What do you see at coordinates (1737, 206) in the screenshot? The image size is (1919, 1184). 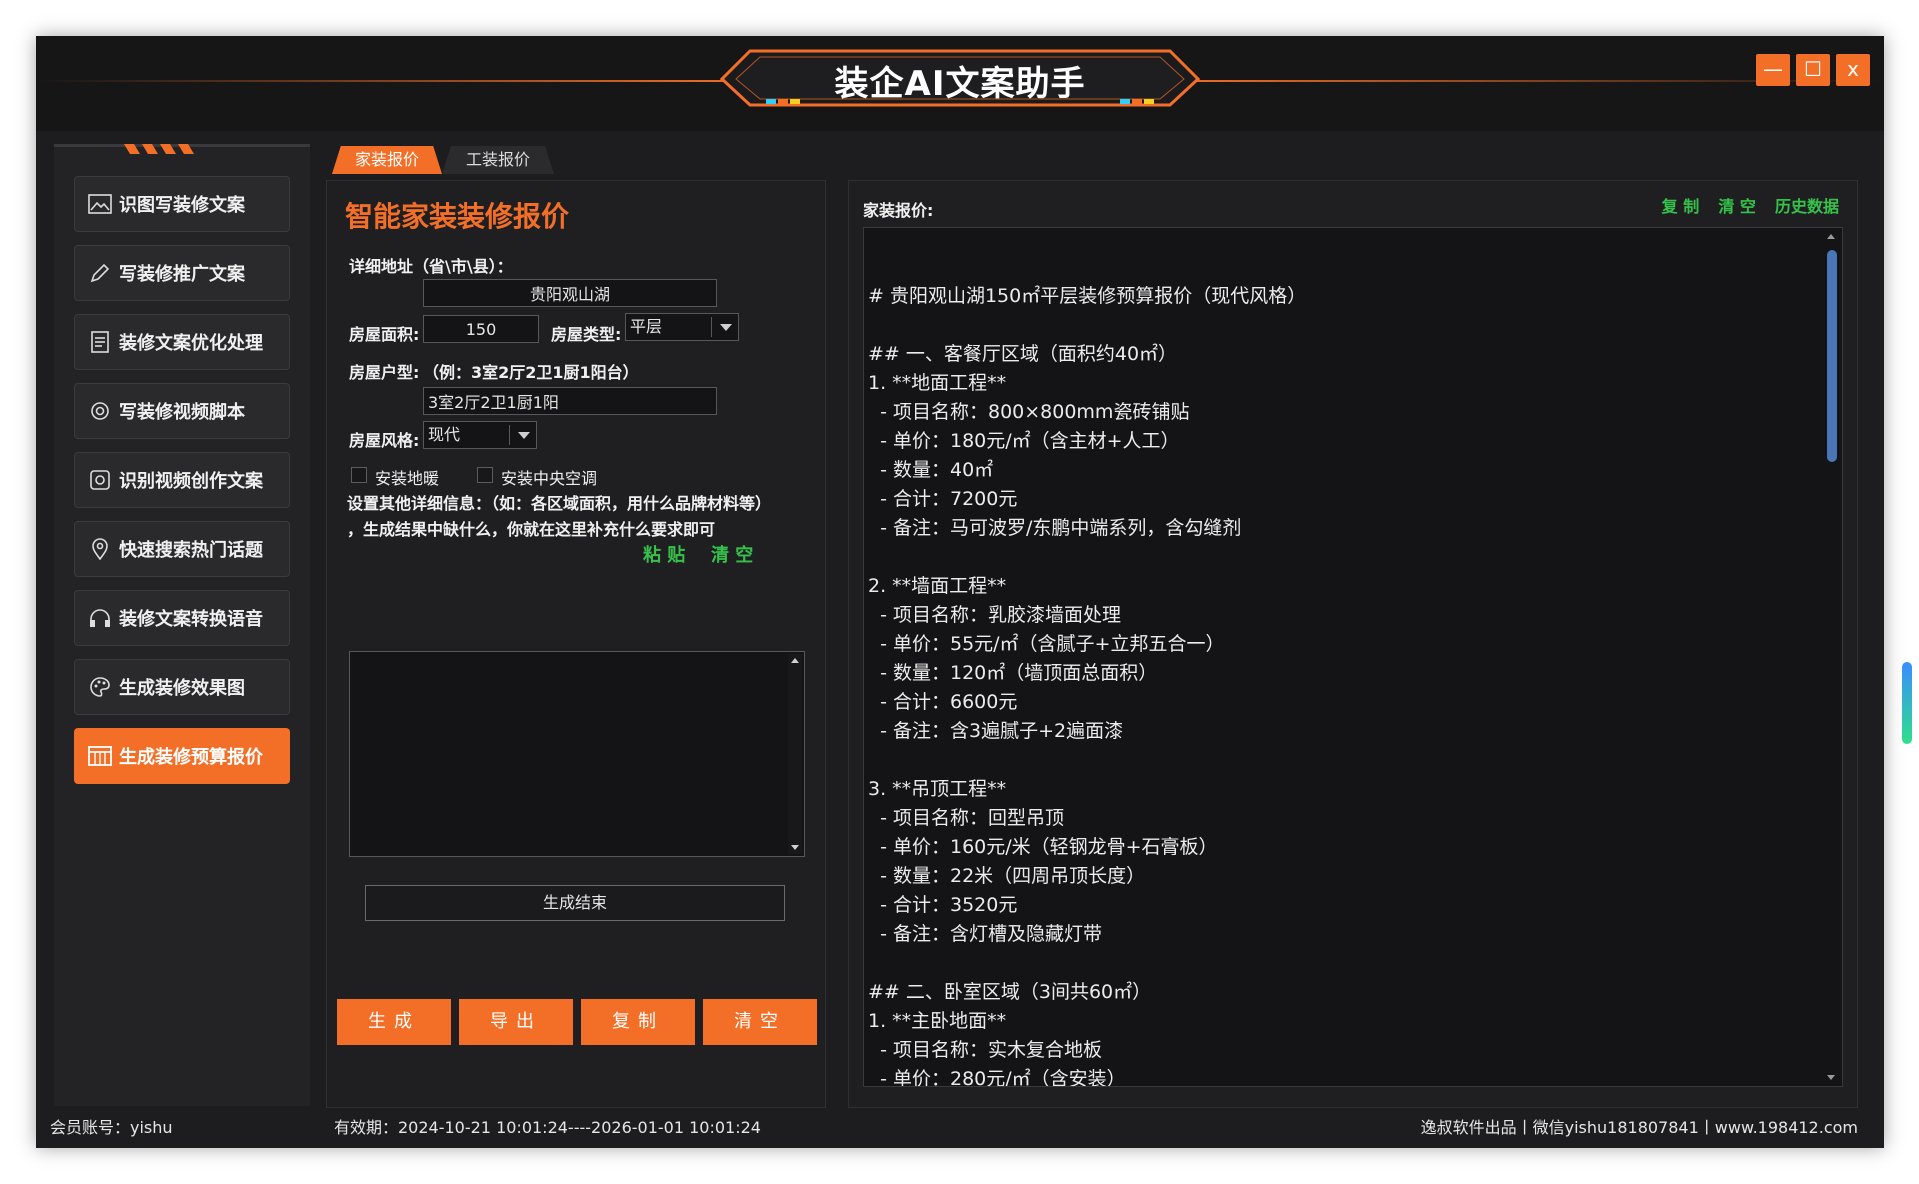 I see `clear-output-link: 清 空` at bounding box center [1737, 206].